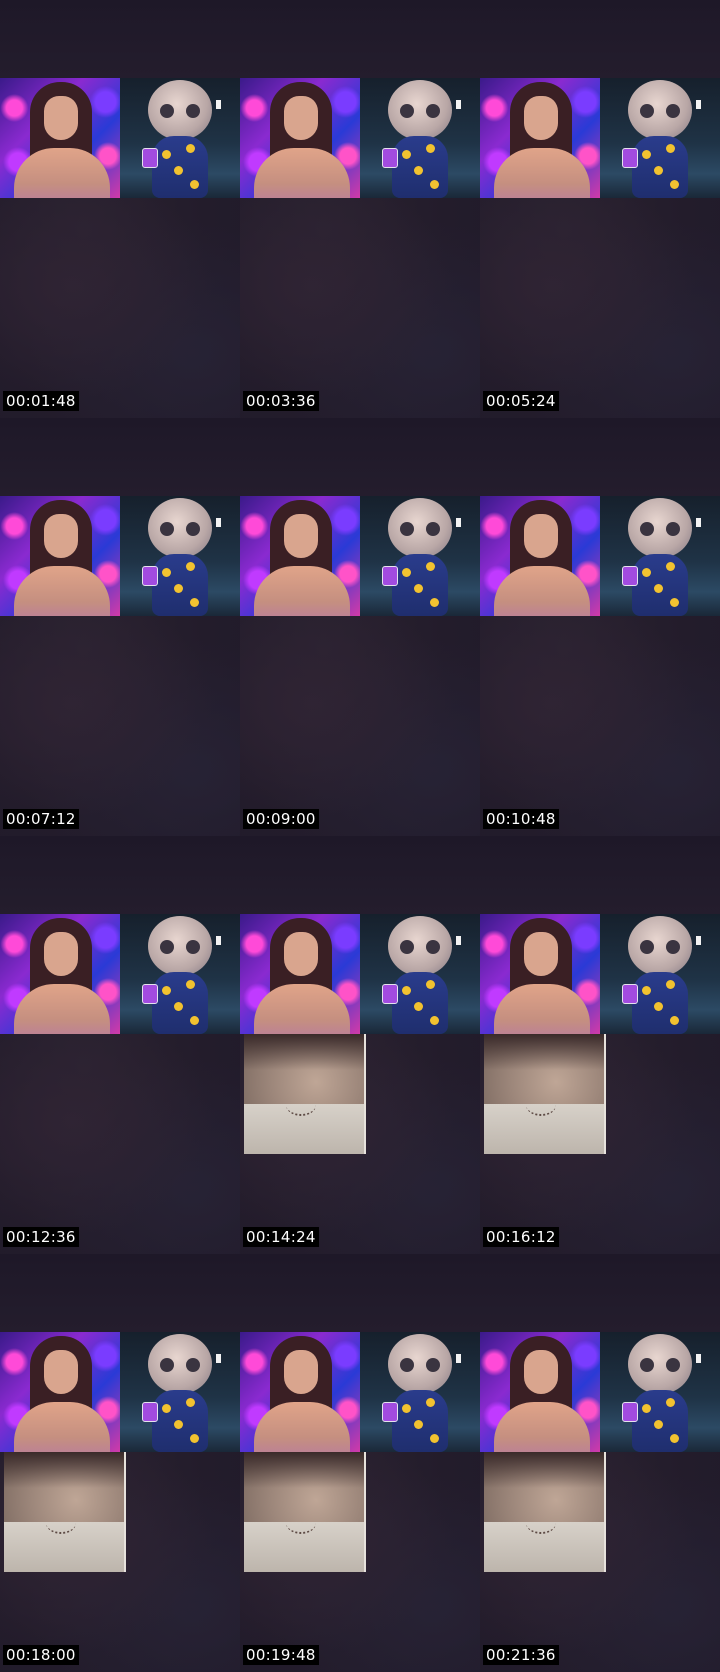 The width and height of the screenshot is (720, 1672). I want to click on video-frame-thumbnail: 00:09:00, so click(360, 627).